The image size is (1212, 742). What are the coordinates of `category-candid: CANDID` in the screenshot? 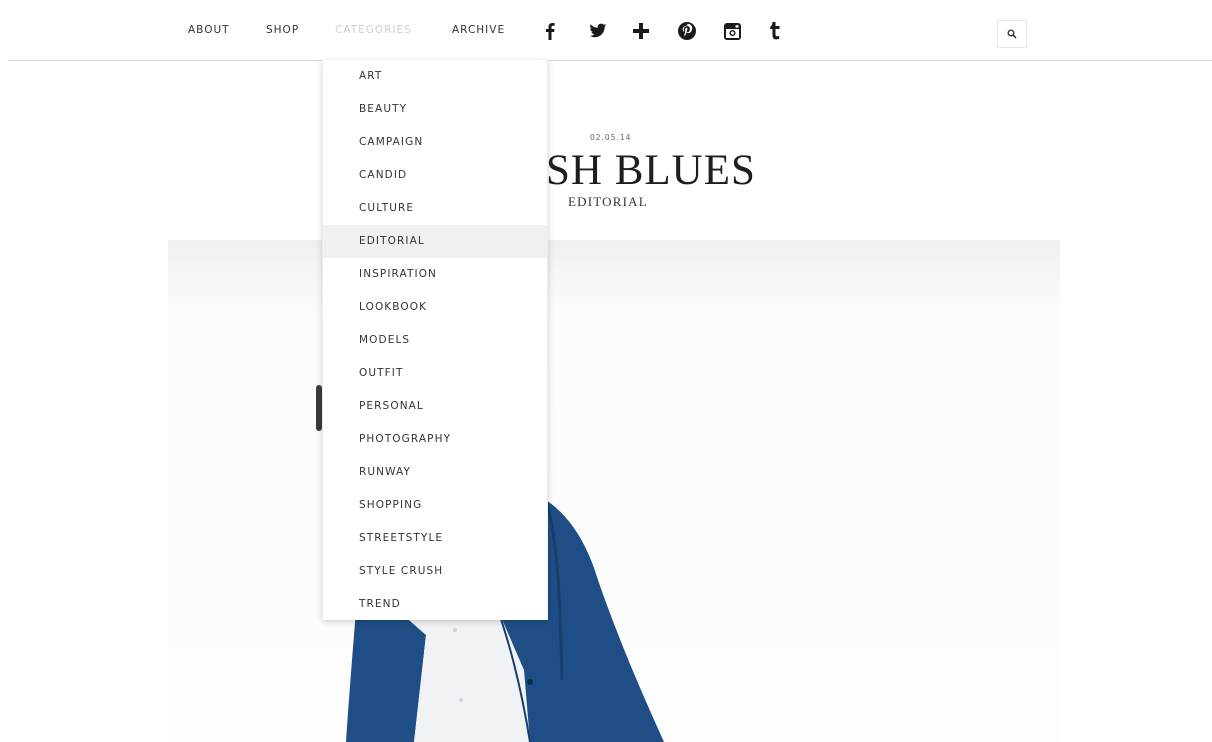 It's located at (435, 175).